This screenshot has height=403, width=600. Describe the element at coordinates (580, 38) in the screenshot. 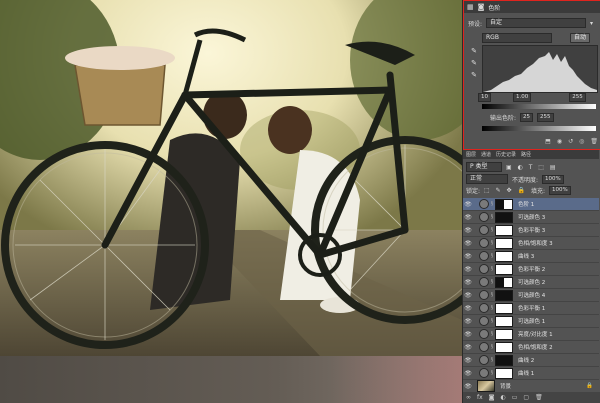

I see `auto-button: 自动` at that location.